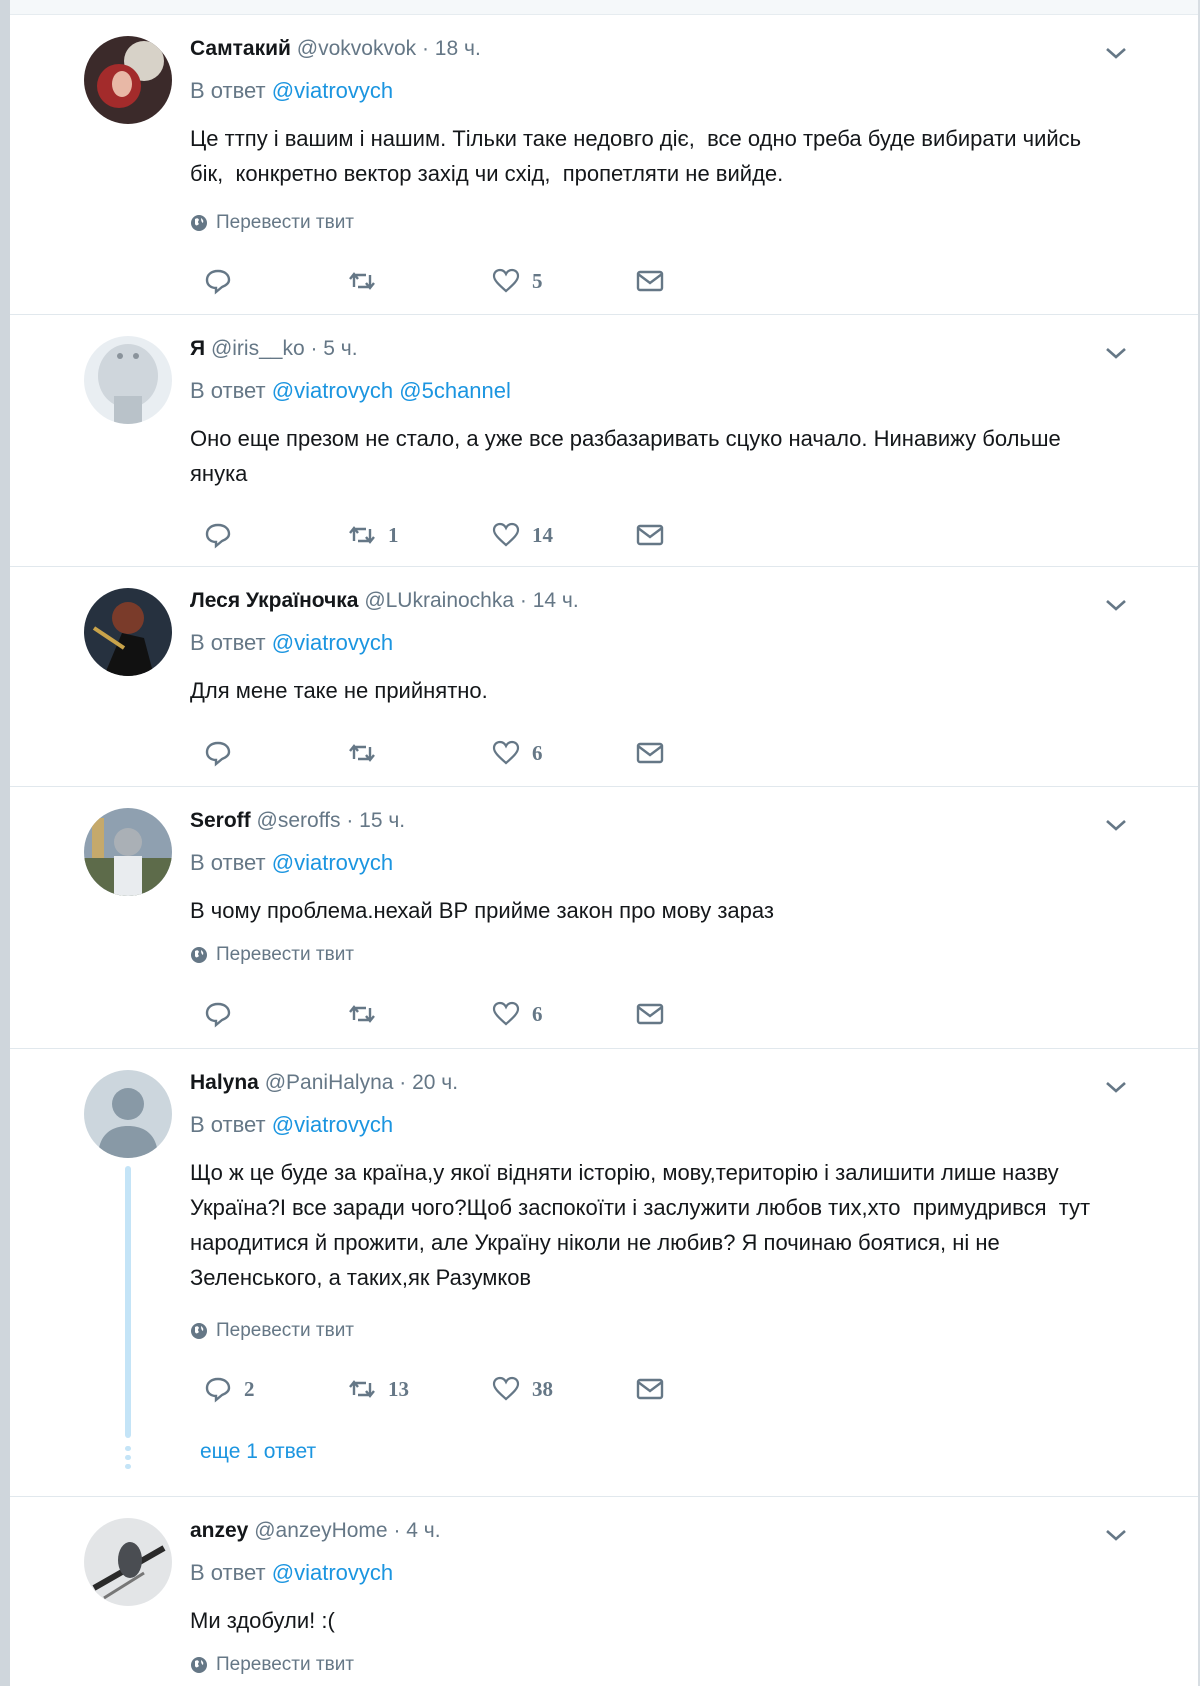 This screenshot has height=1686, width=1200. What do you see at coordinates (320, 1530) in the screenshot?
I see `user-handle: @anzeyHome` at bounding box center [320, 1530].